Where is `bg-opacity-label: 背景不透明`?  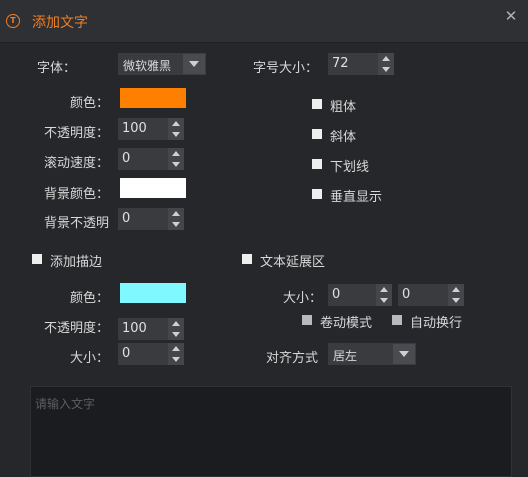
bg-opacity-label: 背景不透明 is located at coordinates (77, 223).